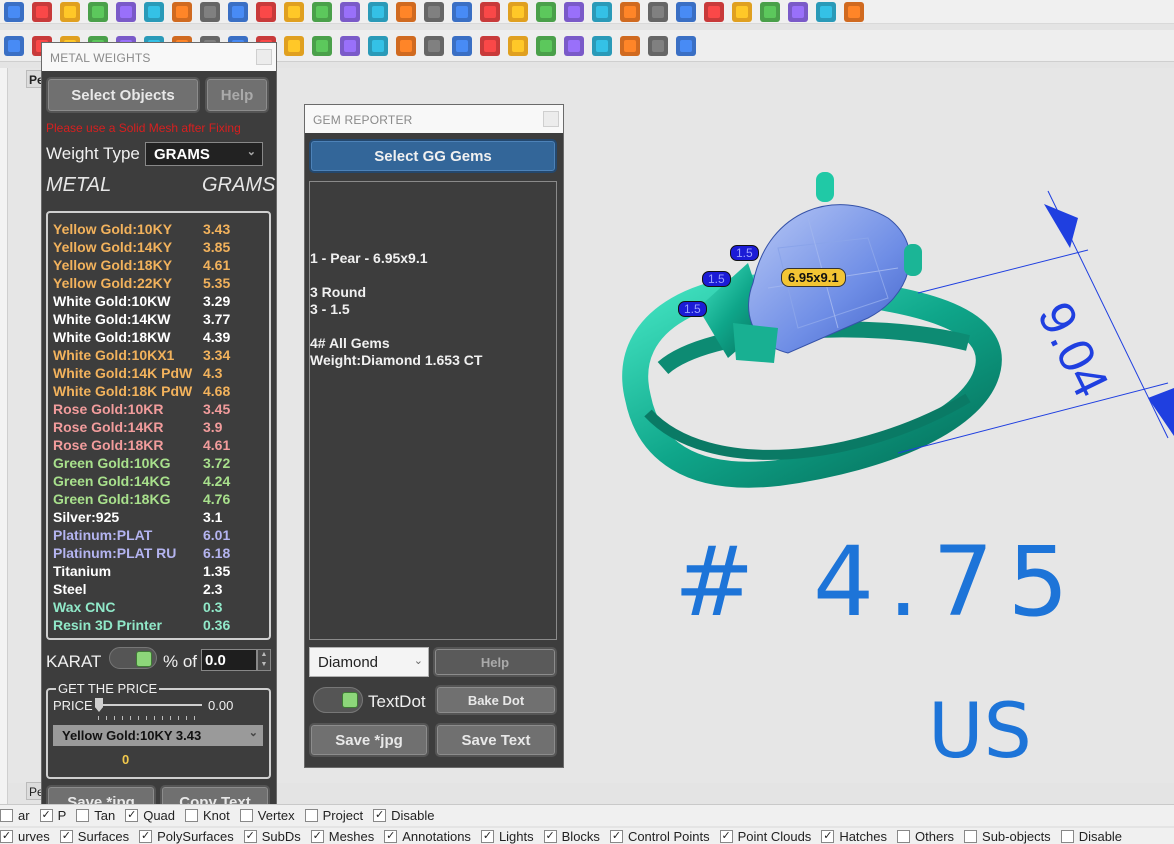 The image size is (1174, 844). I want to click on filter-option: ✓ Control Points, so click(659, 836).